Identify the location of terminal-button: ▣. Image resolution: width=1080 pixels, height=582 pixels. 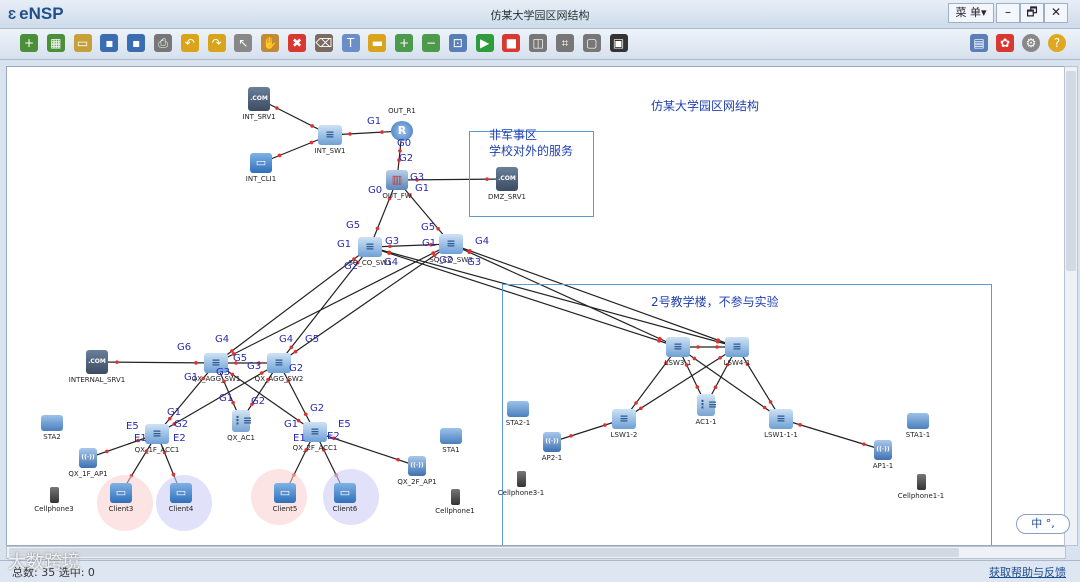
(618, 43).